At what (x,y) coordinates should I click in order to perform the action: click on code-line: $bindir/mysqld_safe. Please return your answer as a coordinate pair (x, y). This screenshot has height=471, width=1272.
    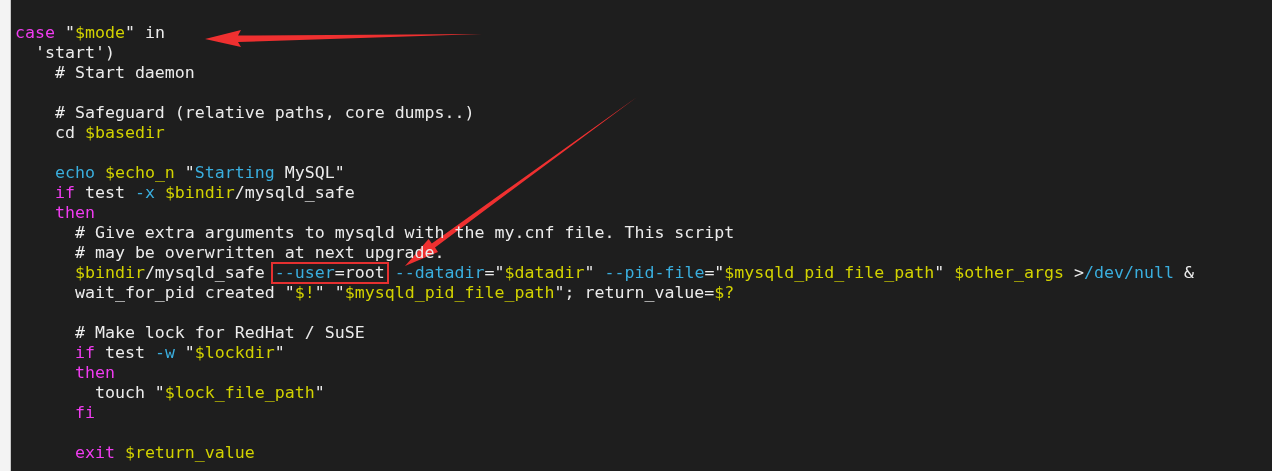
    Looking at the image, I should click on (169, 273).